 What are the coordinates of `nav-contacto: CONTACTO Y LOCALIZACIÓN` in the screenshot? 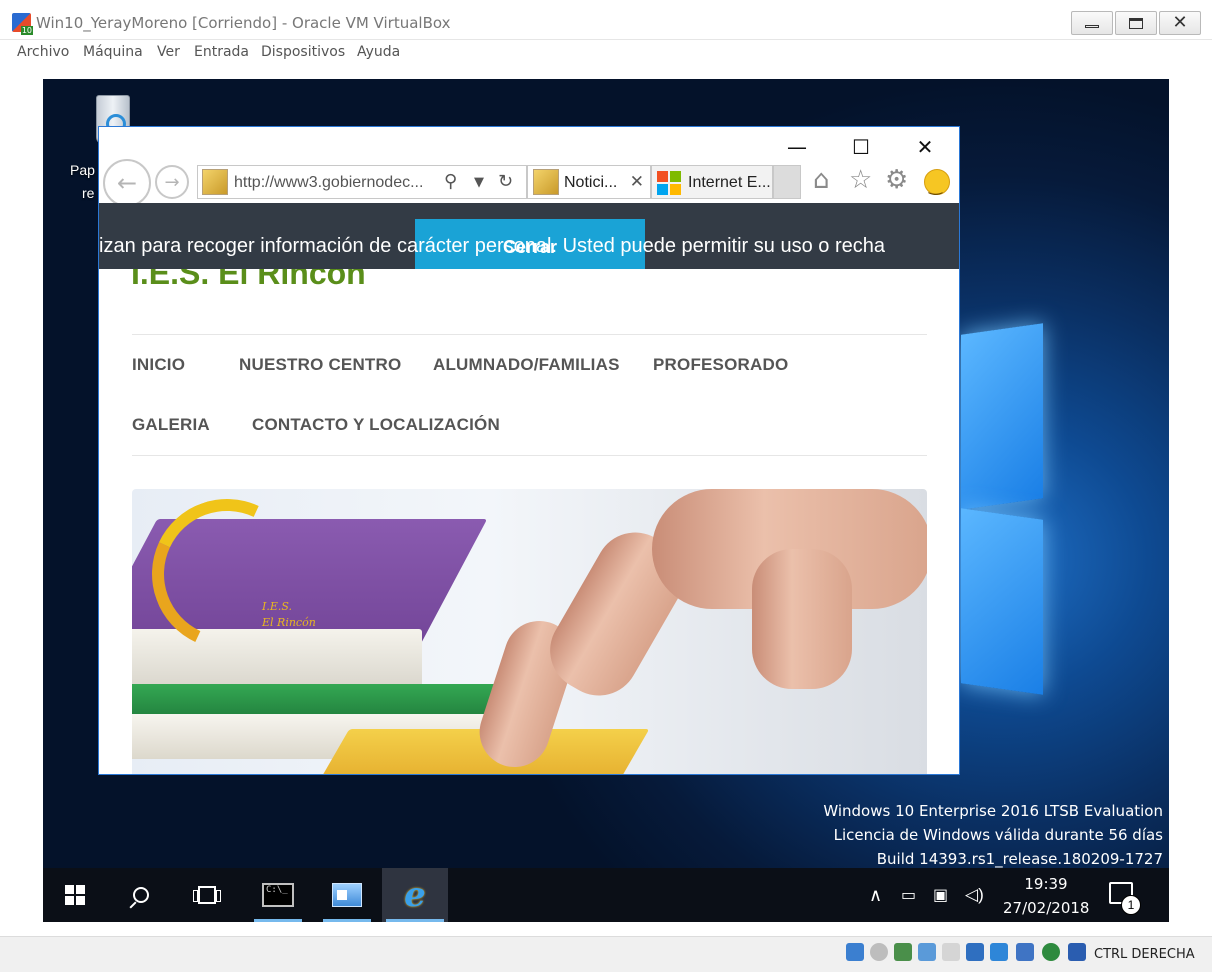 It's located at (376, 425).